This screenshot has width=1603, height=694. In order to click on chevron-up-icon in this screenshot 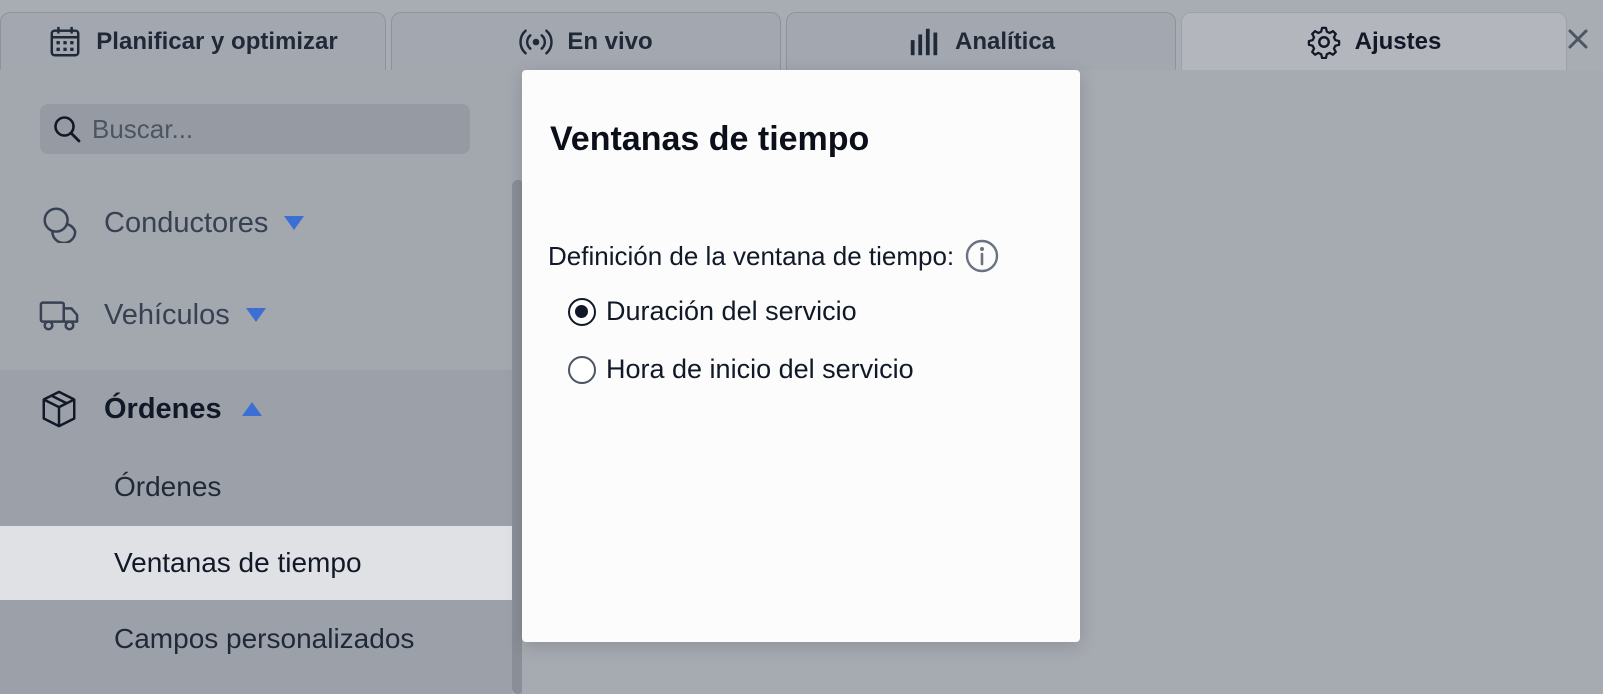, I will do `click(251, 409)`.